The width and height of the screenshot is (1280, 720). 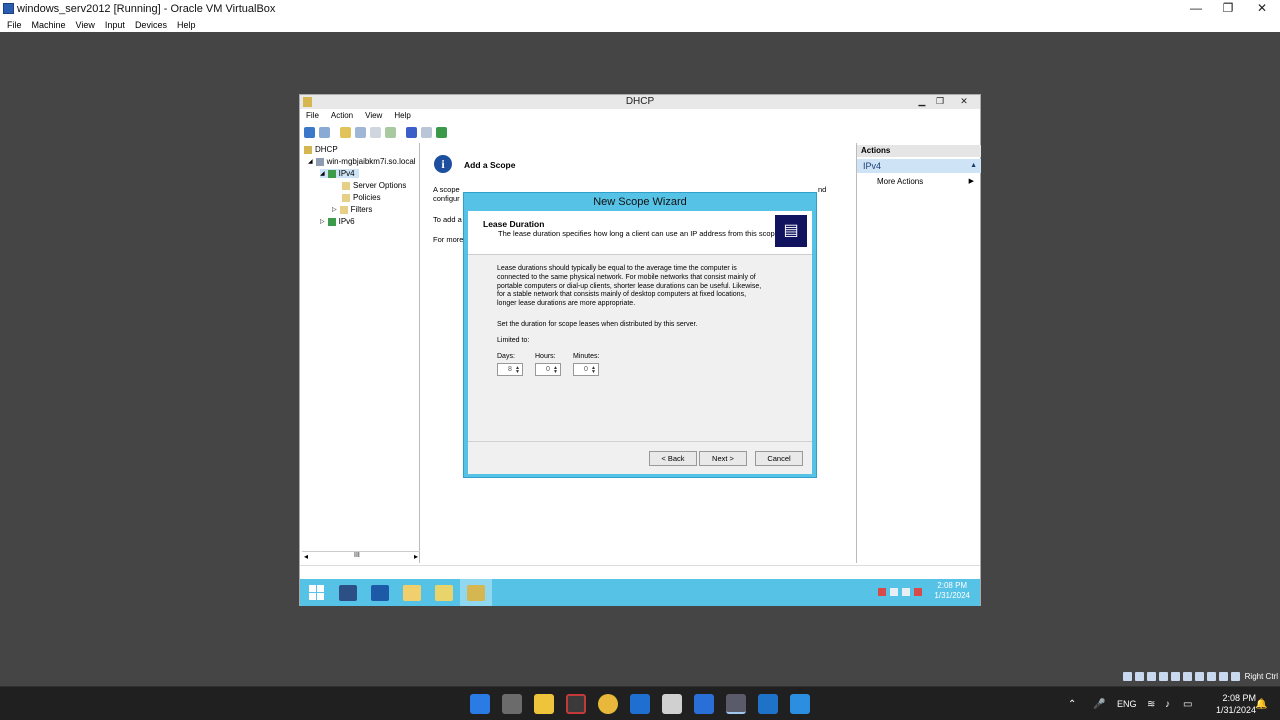 What do you see at coordinates (447, 219) in the screenshot?
I see `content-text-line: To add a` at bounding box center [447, 219].